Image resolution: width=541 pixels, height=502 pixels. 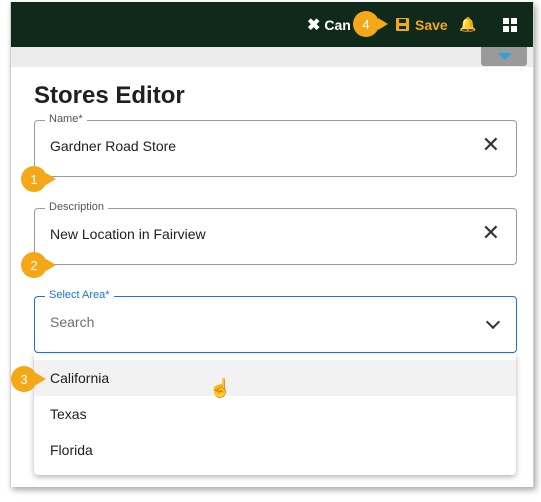 I want to click on bell-icon: 🔔, so click(x=468, y=24).